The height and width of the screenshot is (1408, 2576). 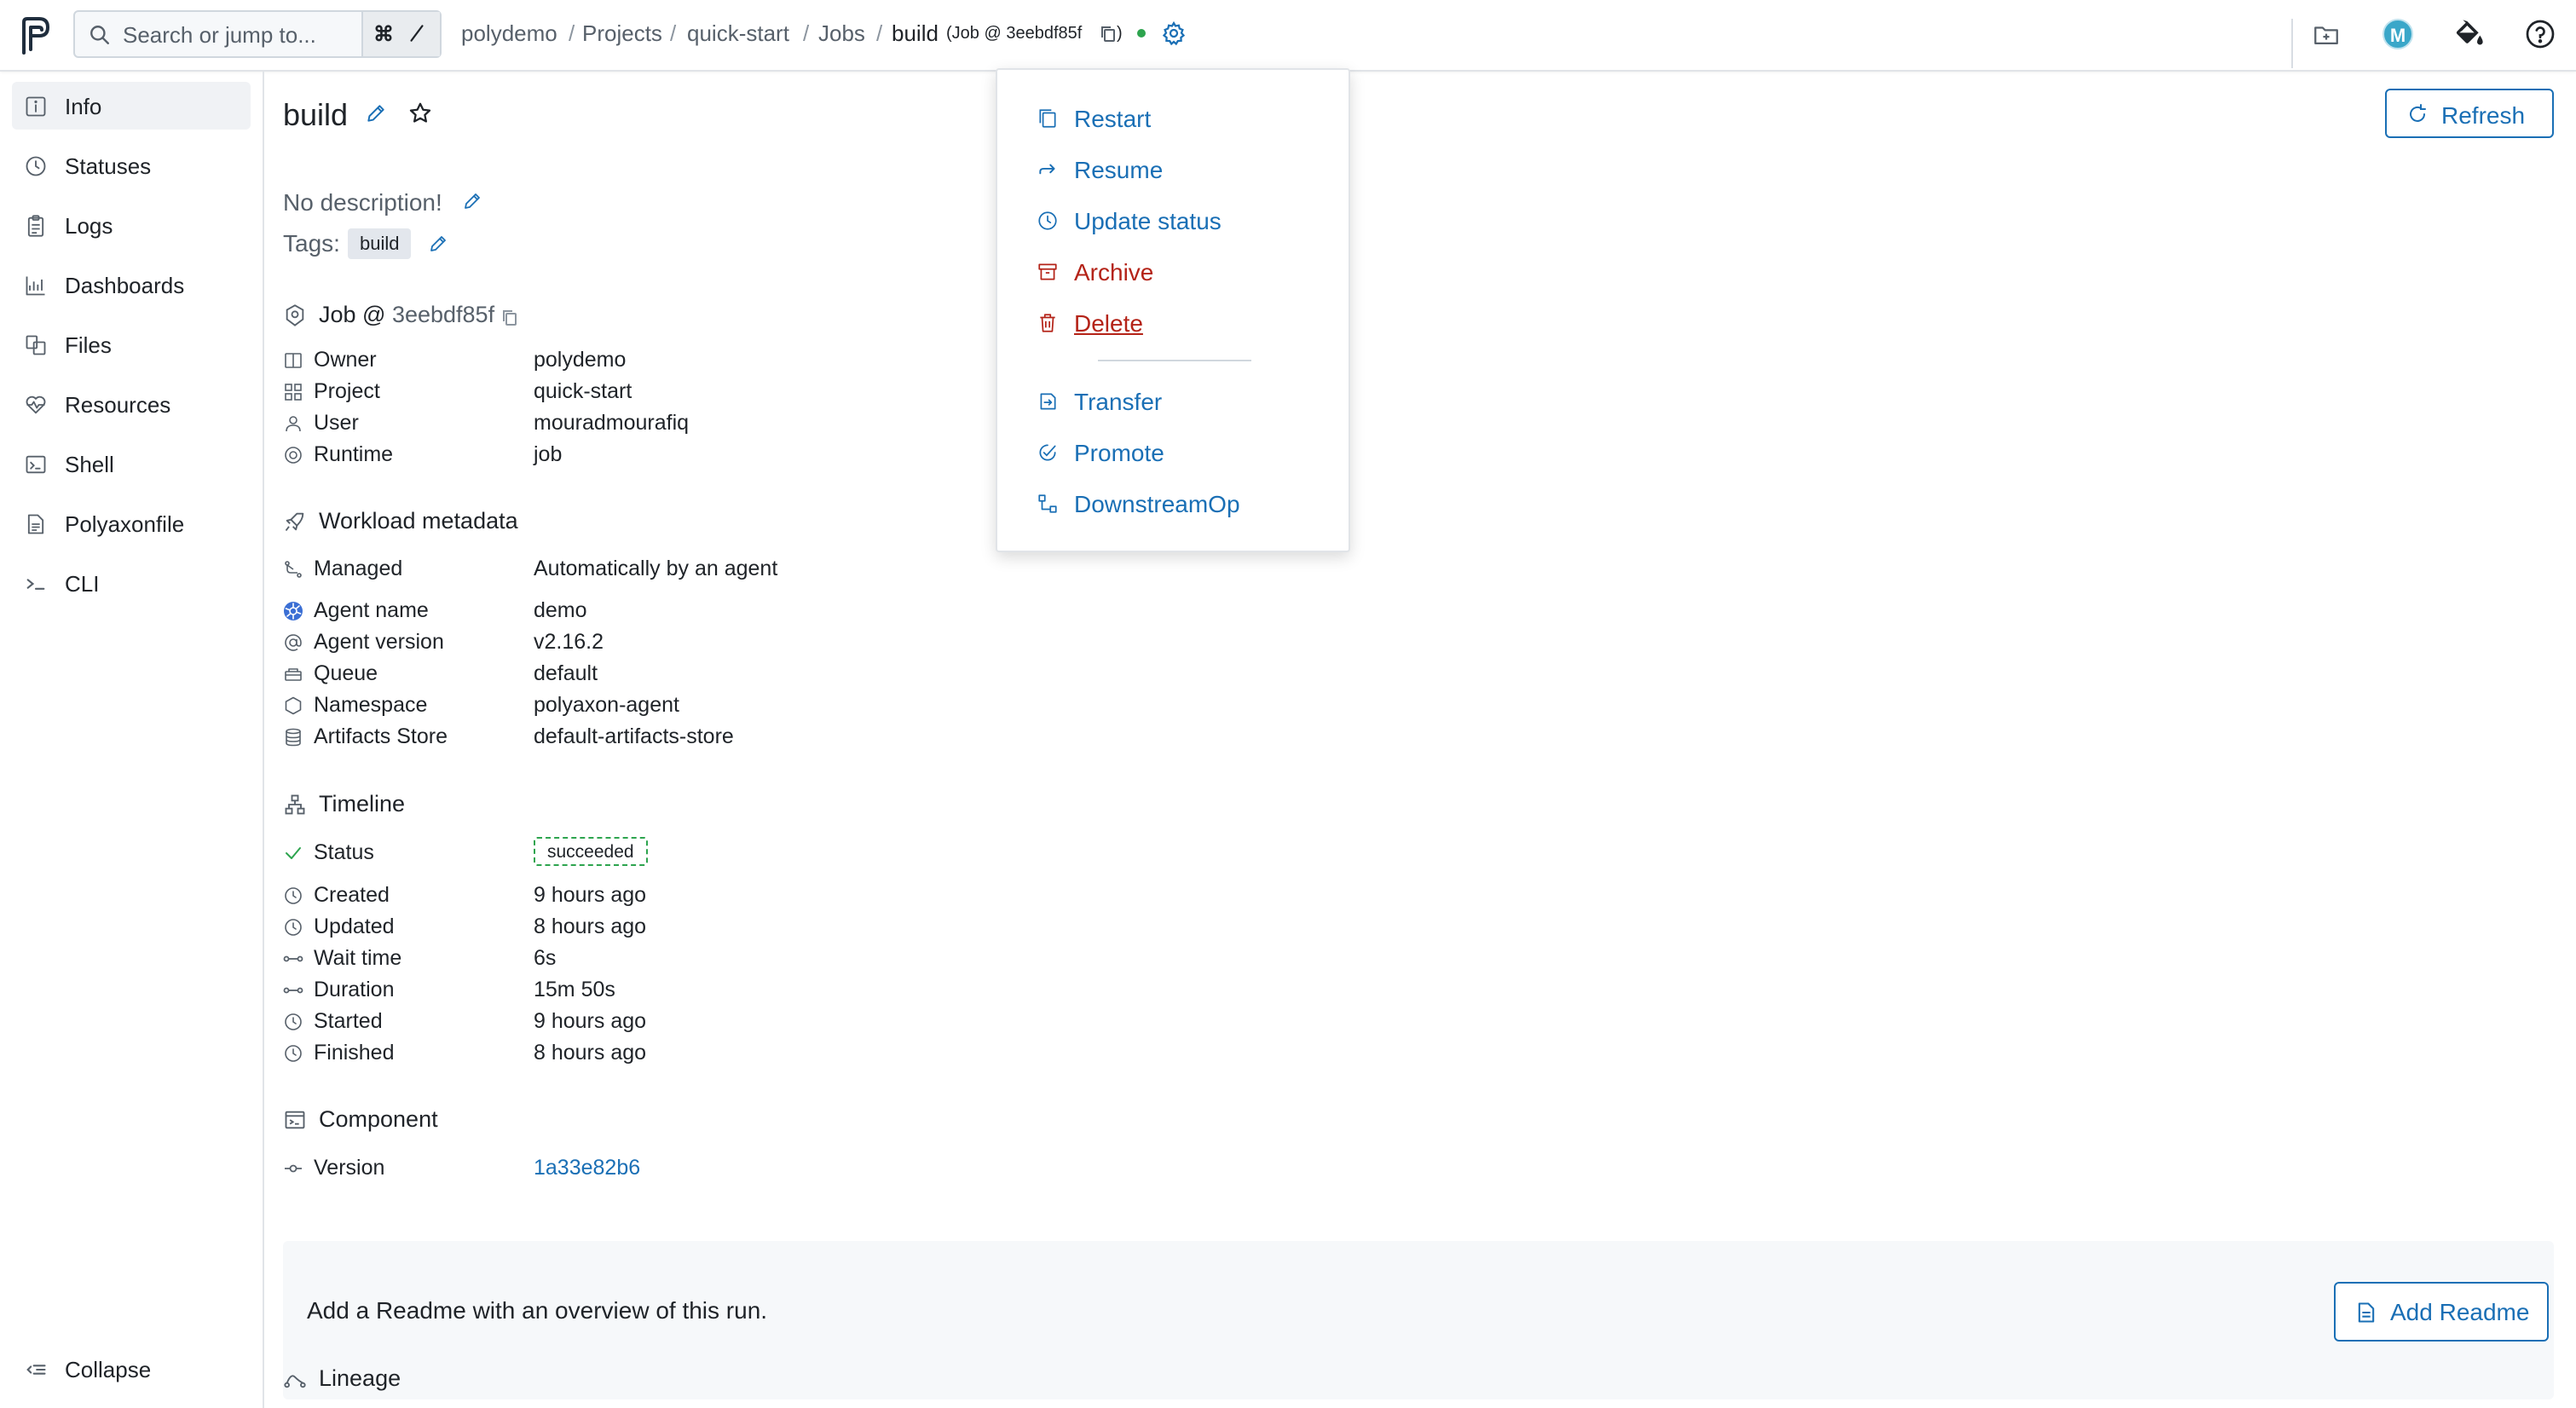 I want to click on breadcrumb-projects: Projects, so click(x=622, y=33).